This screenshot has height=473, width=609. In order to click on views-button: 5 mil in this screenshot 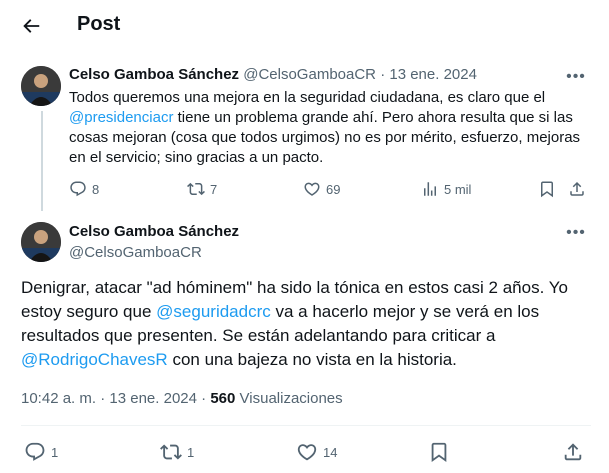, I will do `click(446, 189)`.